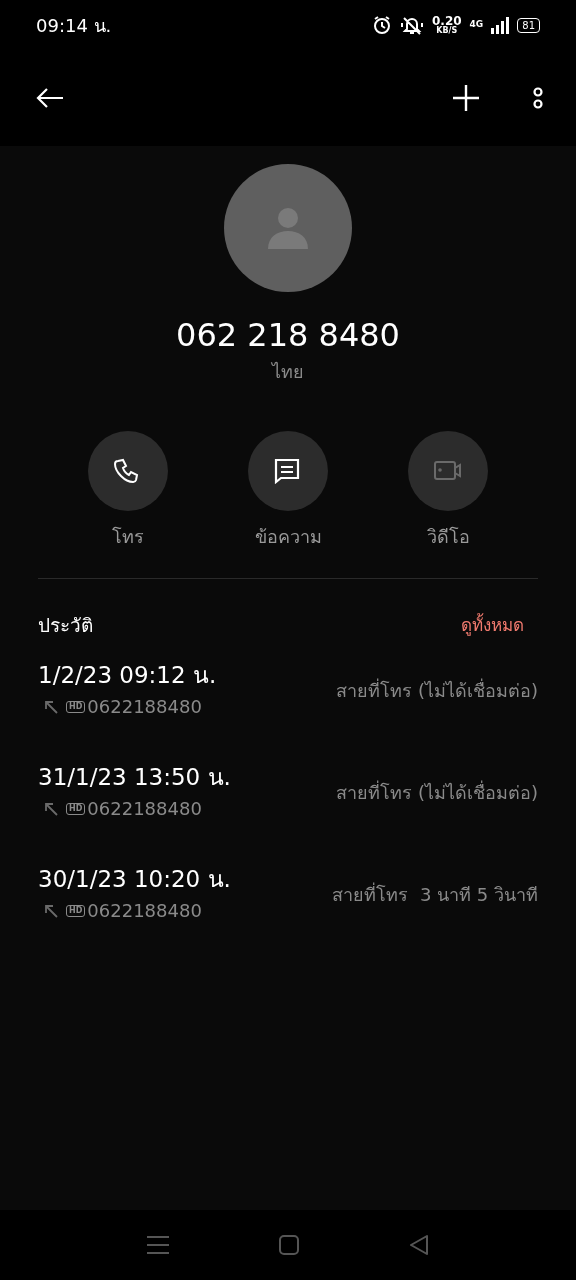 This screenshot has height=1280, width=576. I want to click on home-icon, so click(289, 1245).